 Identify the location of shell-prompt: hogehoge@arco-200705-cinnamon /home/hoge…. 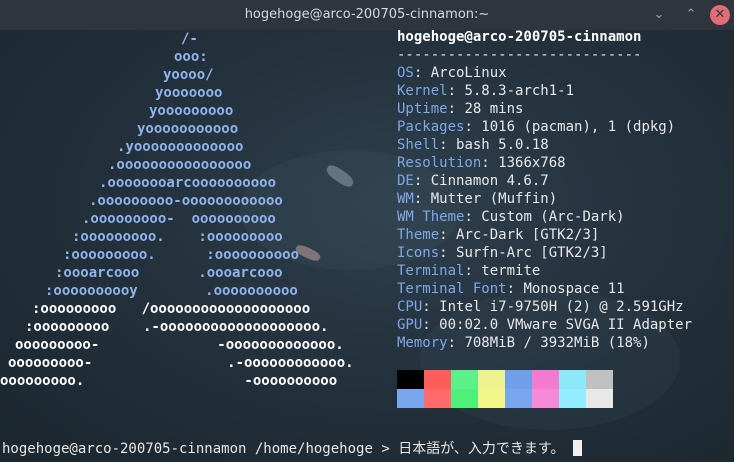
(292, 449).